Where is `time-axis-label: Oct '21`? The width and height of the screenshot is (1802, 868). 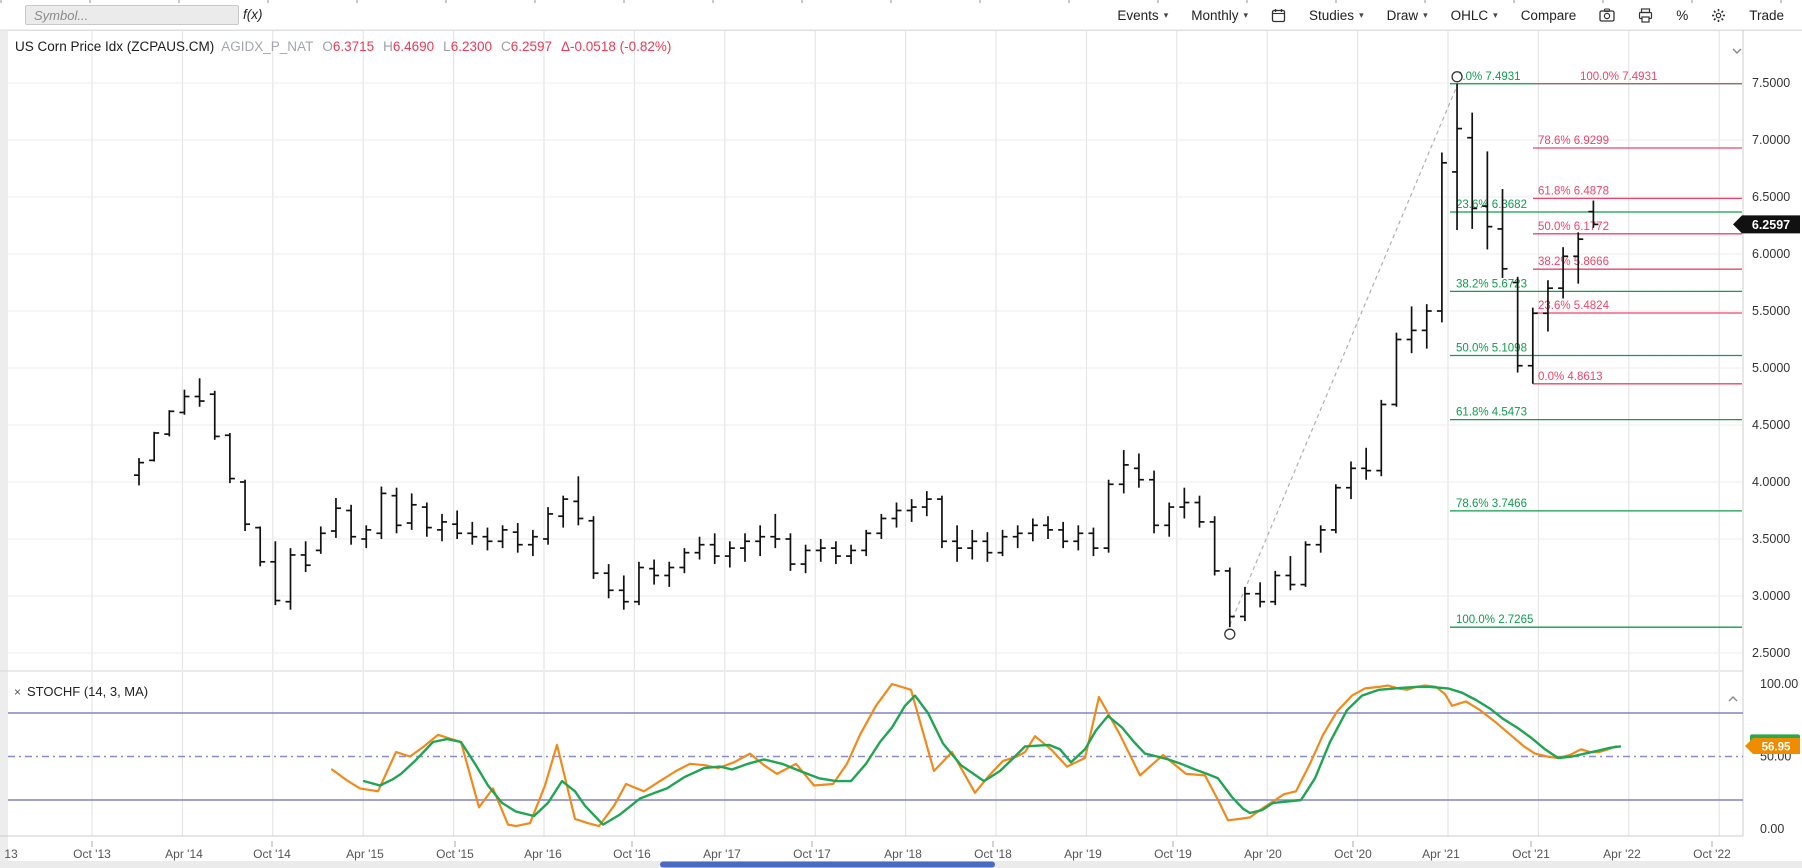 time-axis-label: Oct '21 is located at coordinates (1531, 854).